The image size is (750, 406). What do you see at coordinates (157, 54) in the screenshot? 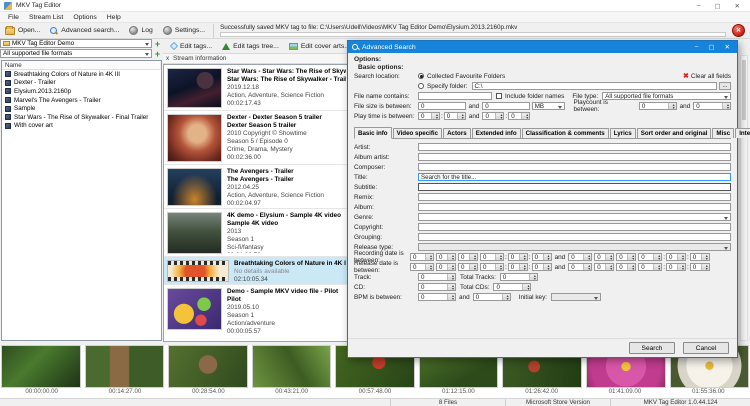
I see `add-format-button: +` at bounding box center [157, 54].